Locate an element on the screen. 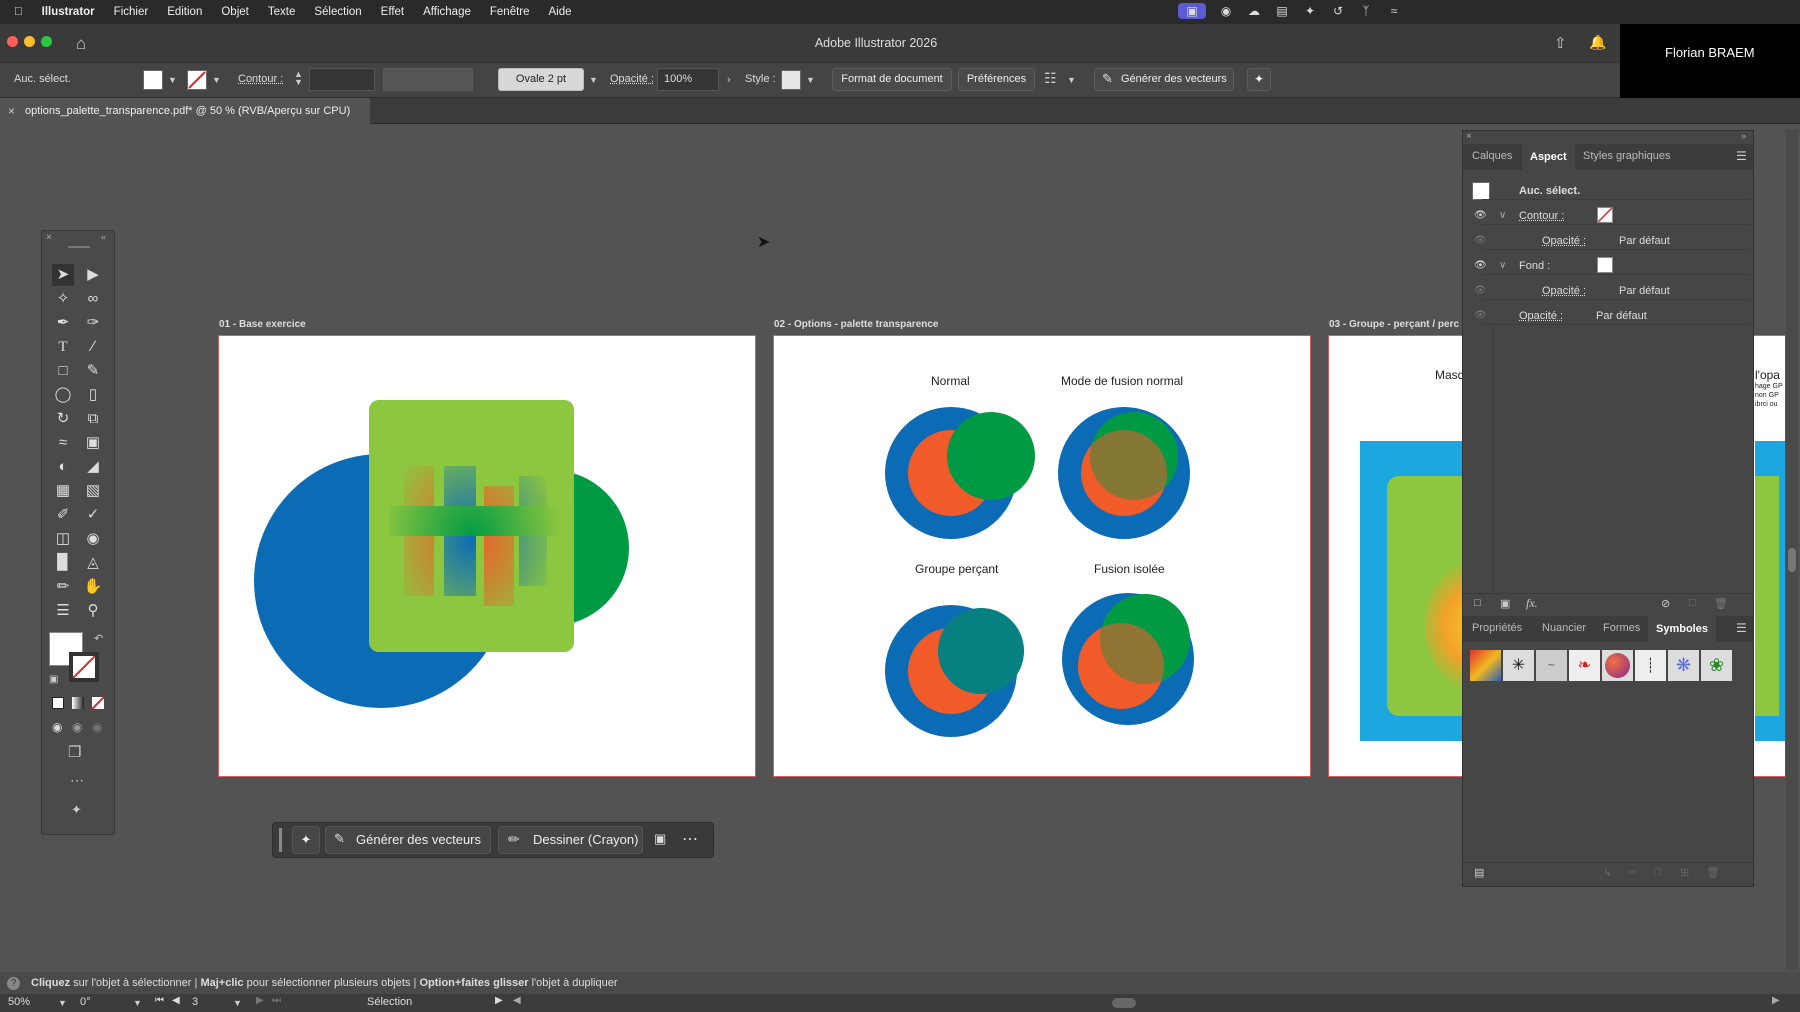  free-transform-tool-icon: ▣ is located at coordinates (93, 443).